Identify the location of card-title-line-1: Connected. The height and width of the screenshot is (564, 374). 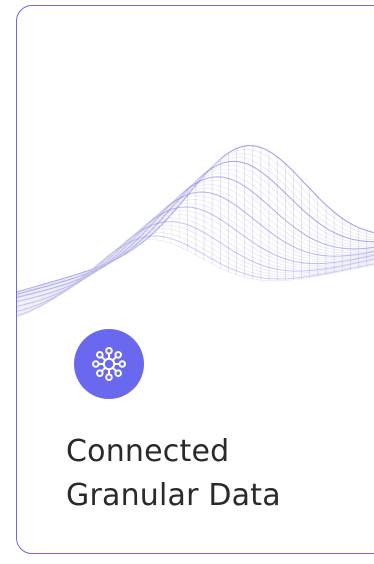
(148, 451).